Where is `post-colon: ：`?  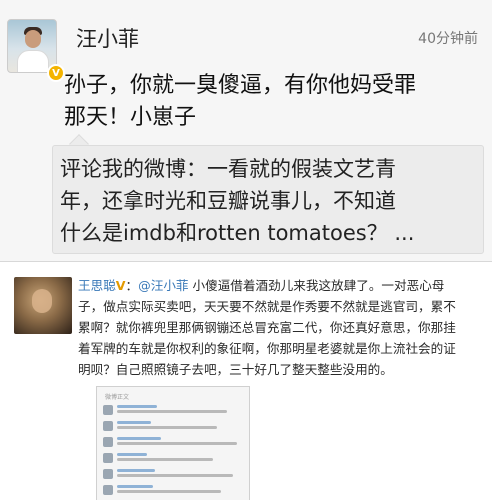 post-colon: ： is located at coordinates (132, 285).